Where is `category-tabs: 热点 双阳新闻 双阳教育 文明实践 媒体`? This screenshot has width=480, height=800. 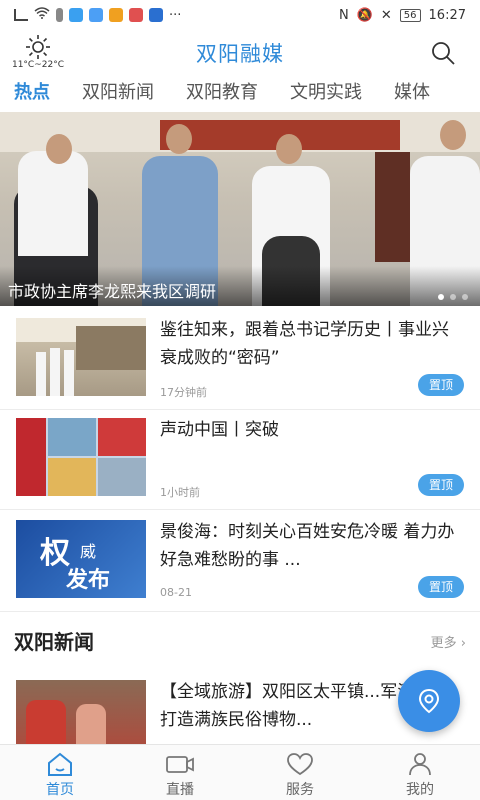 category-tabs: 热点 双阳新闻 双阳教育 文明实践 媒体 is located at coordinates (240, 95).